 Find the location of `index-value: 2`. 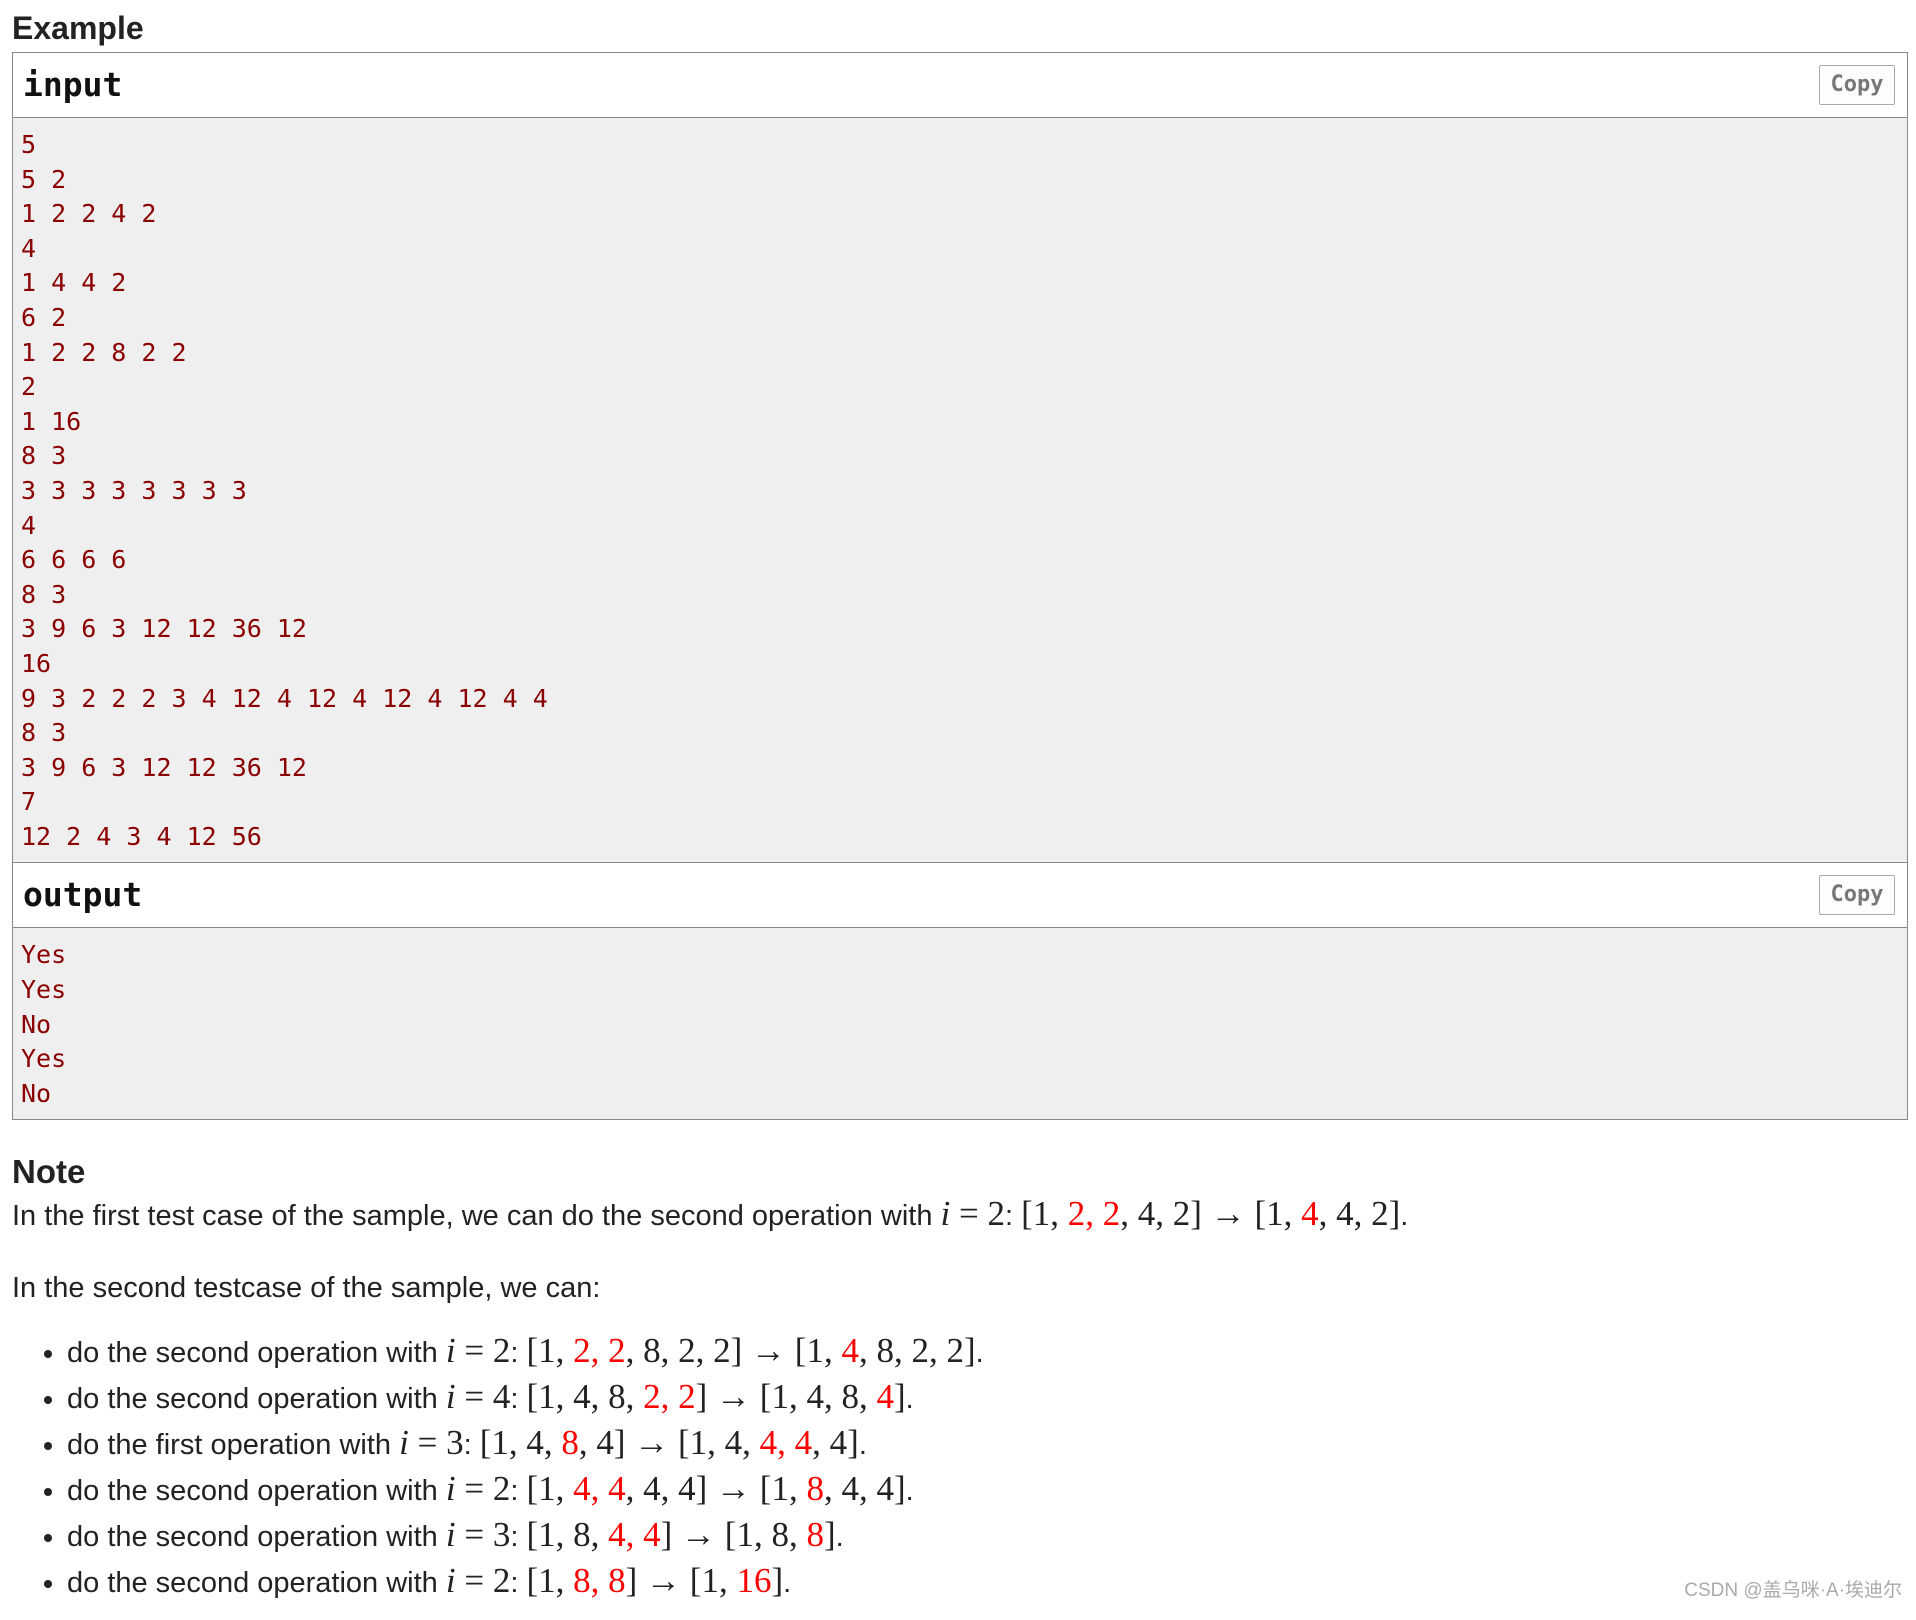

index-value: 2 is located at coordinates (996, 1214).